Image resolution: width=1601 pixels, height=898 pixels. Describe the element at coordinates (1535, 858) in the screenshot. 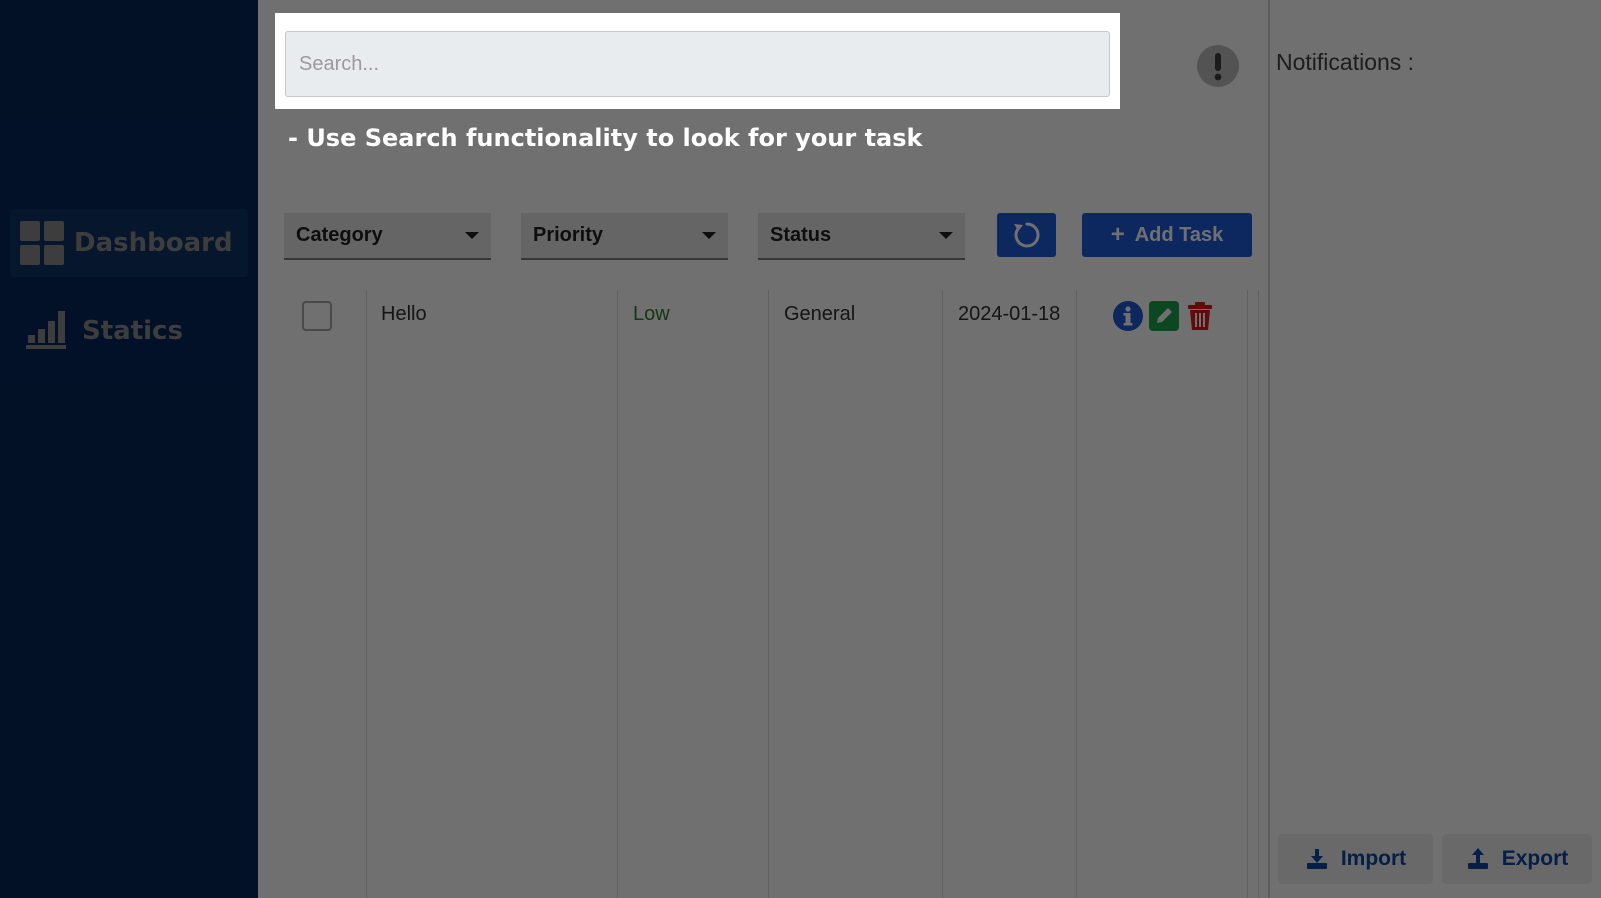

I see `export-label: Export` at that location.